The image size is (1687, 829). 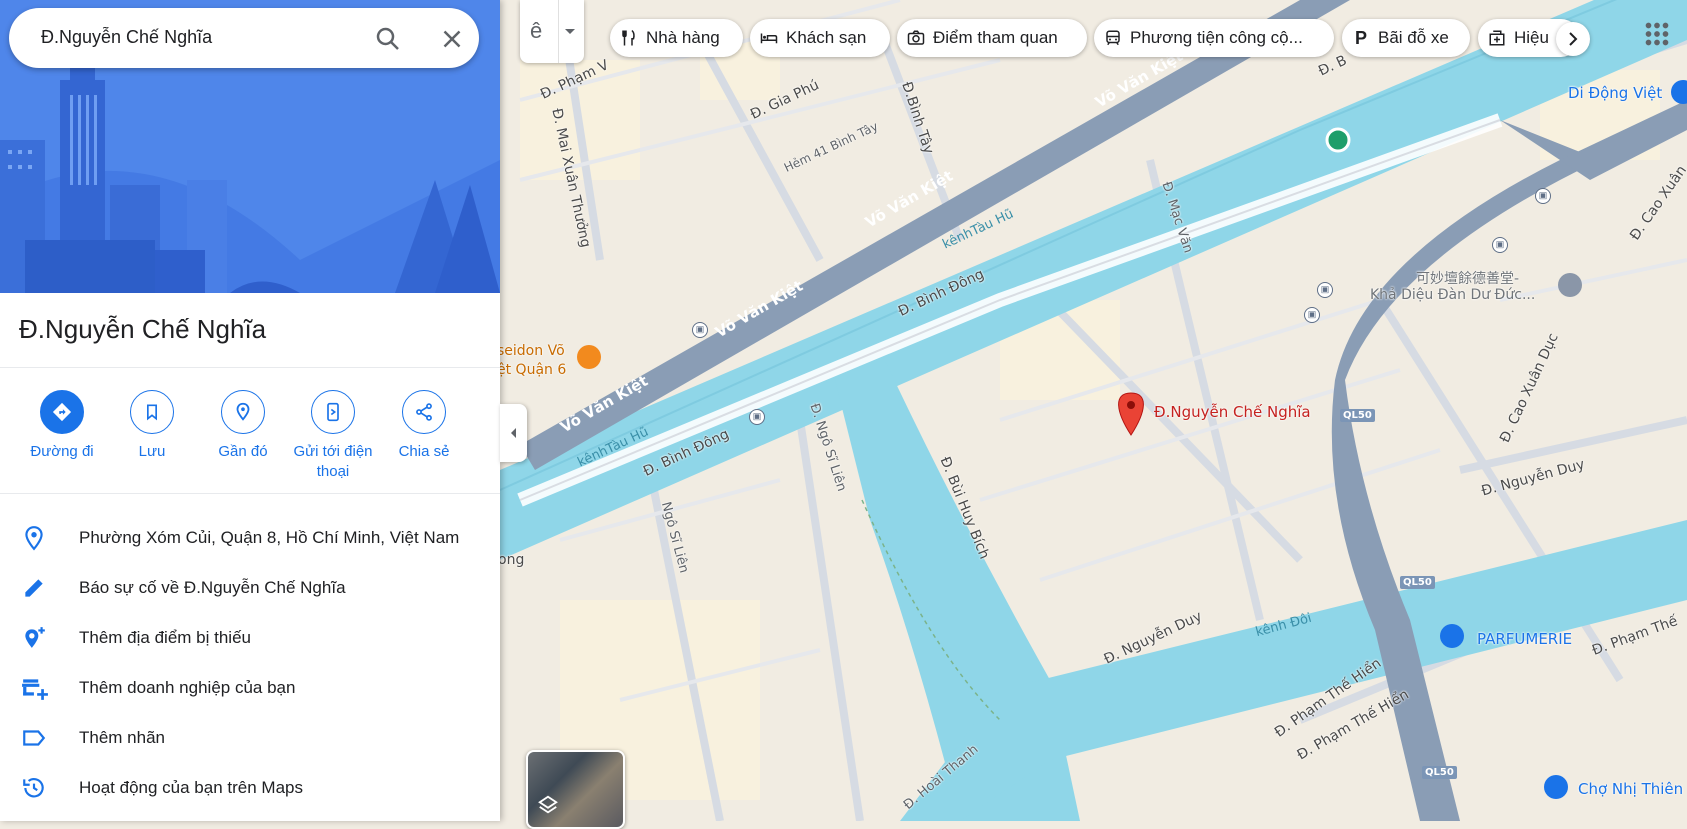 I want to click on restaurant-icon, so click(x=628, y=37).